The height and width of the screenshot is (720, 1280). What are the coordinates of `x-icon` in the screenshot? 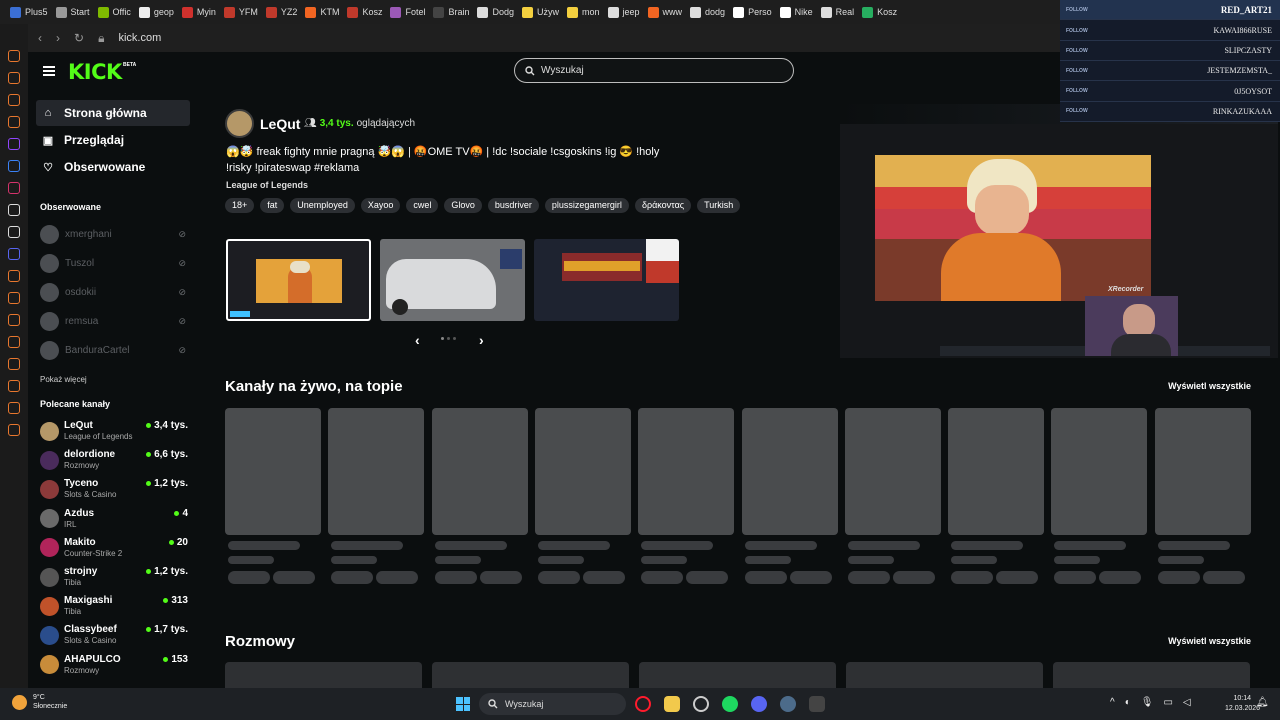 It's located at (14, 232).